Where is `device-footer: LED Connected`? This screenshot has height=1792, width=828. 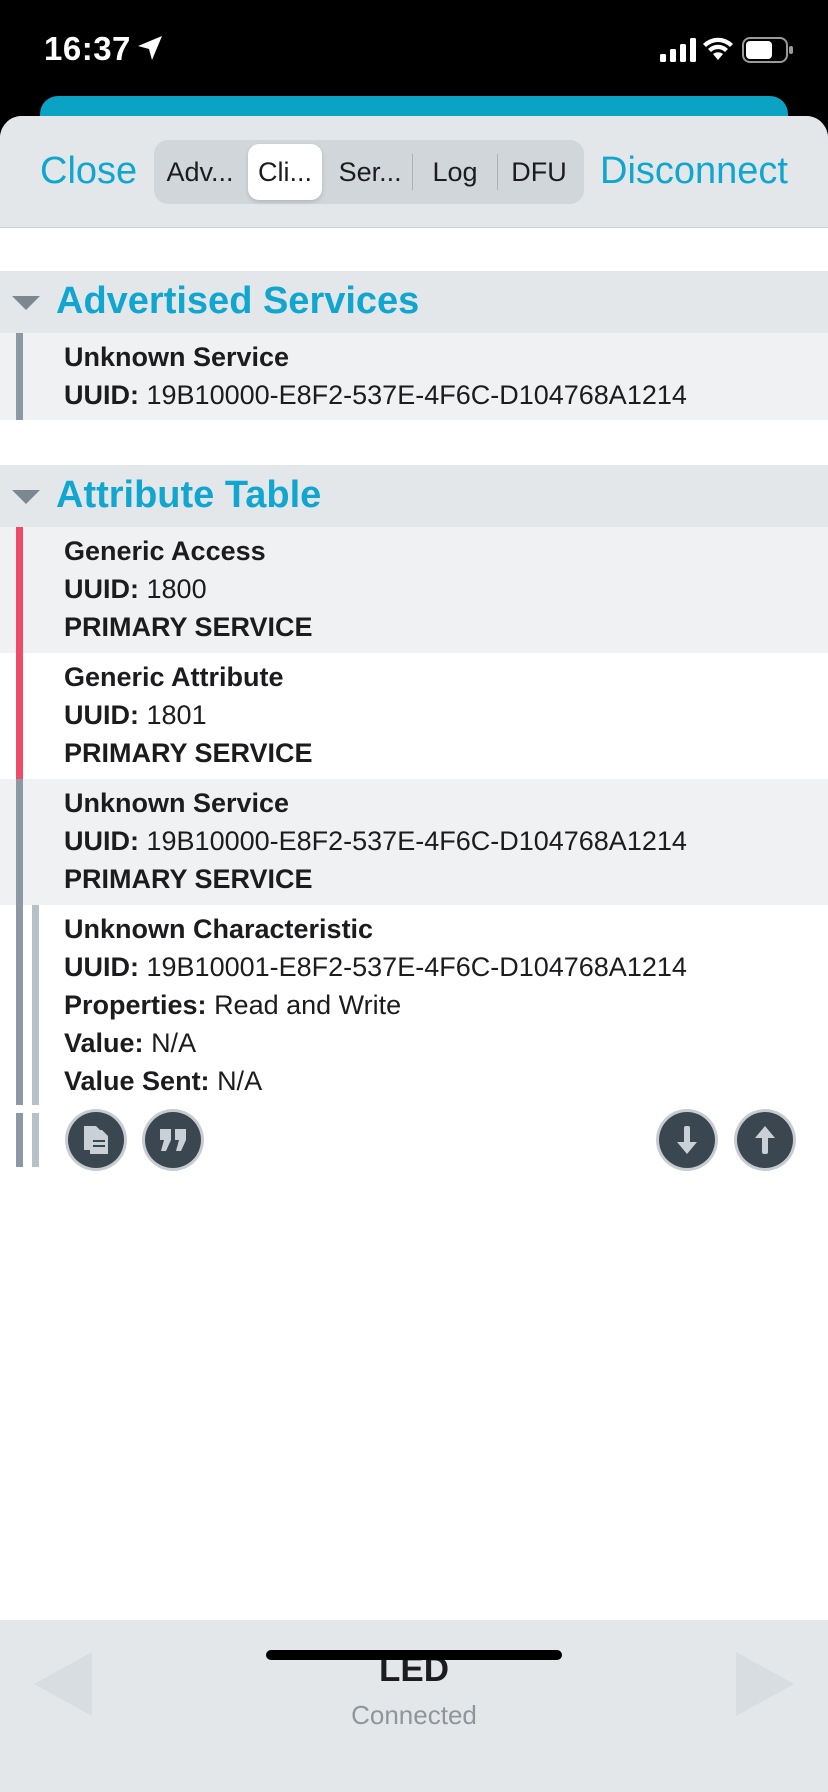
device-footer: LED Connected is located at coordinates (414, 1706).